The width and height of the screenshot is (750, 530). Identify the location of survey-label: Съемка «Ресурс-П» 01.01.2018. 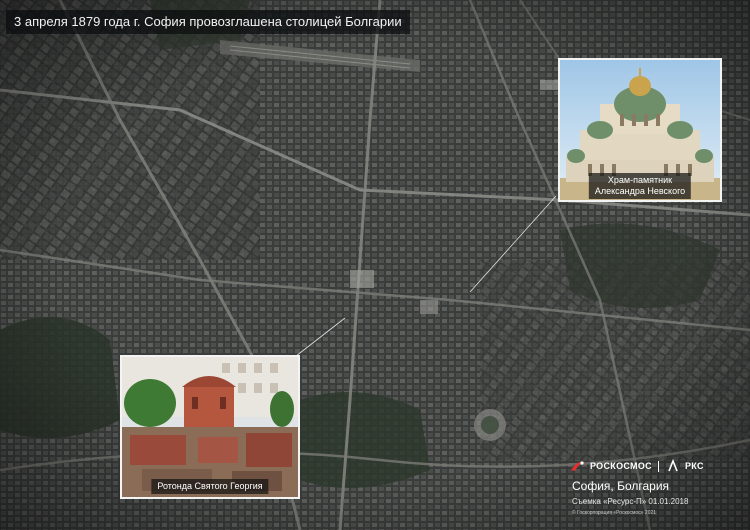
(630, 501).